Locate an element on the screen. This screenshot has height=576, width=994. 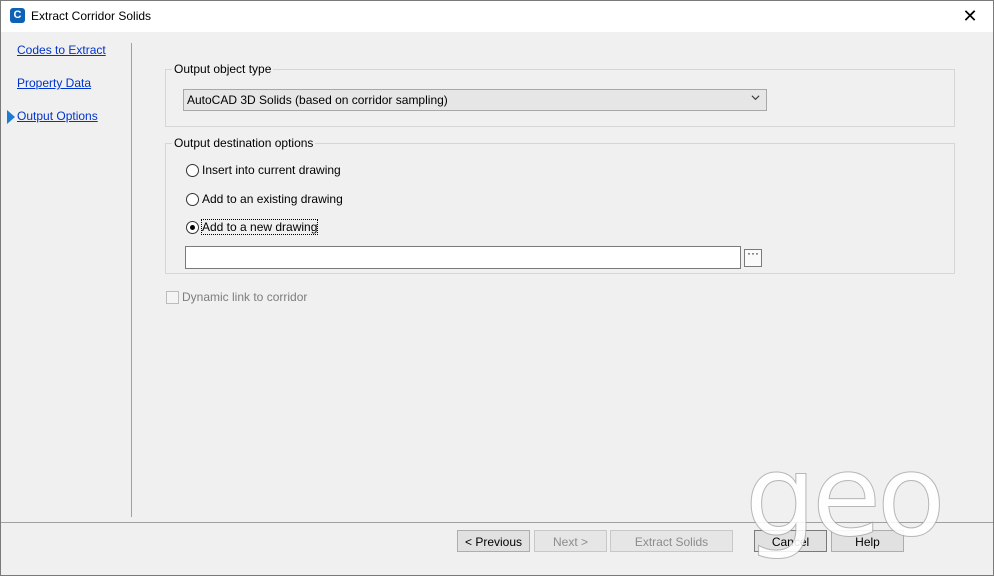
previous-button: < Previous is located at coordinates (493, 541).